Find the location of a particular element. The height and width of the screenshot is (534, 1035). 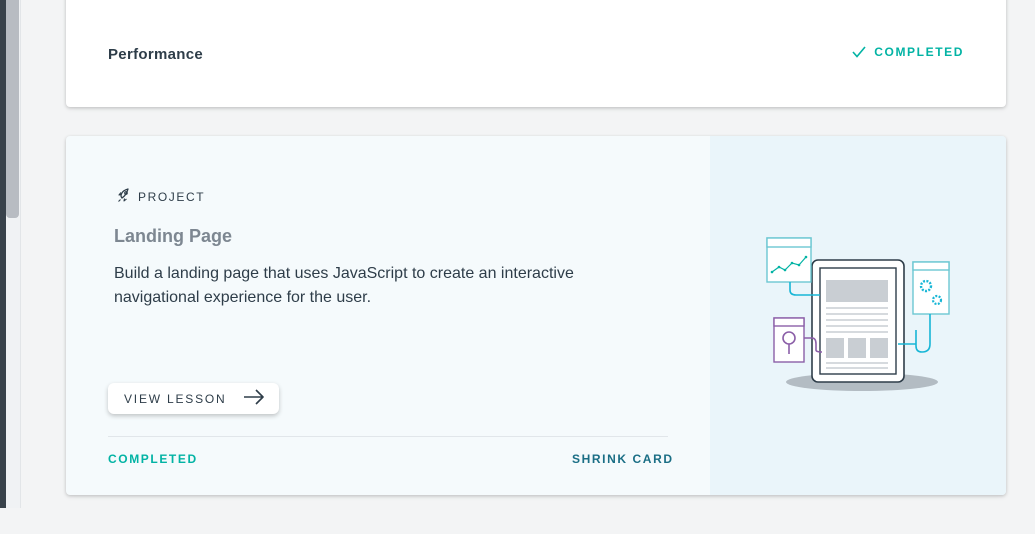

rocket-icon is located at coordinates (125, 196).